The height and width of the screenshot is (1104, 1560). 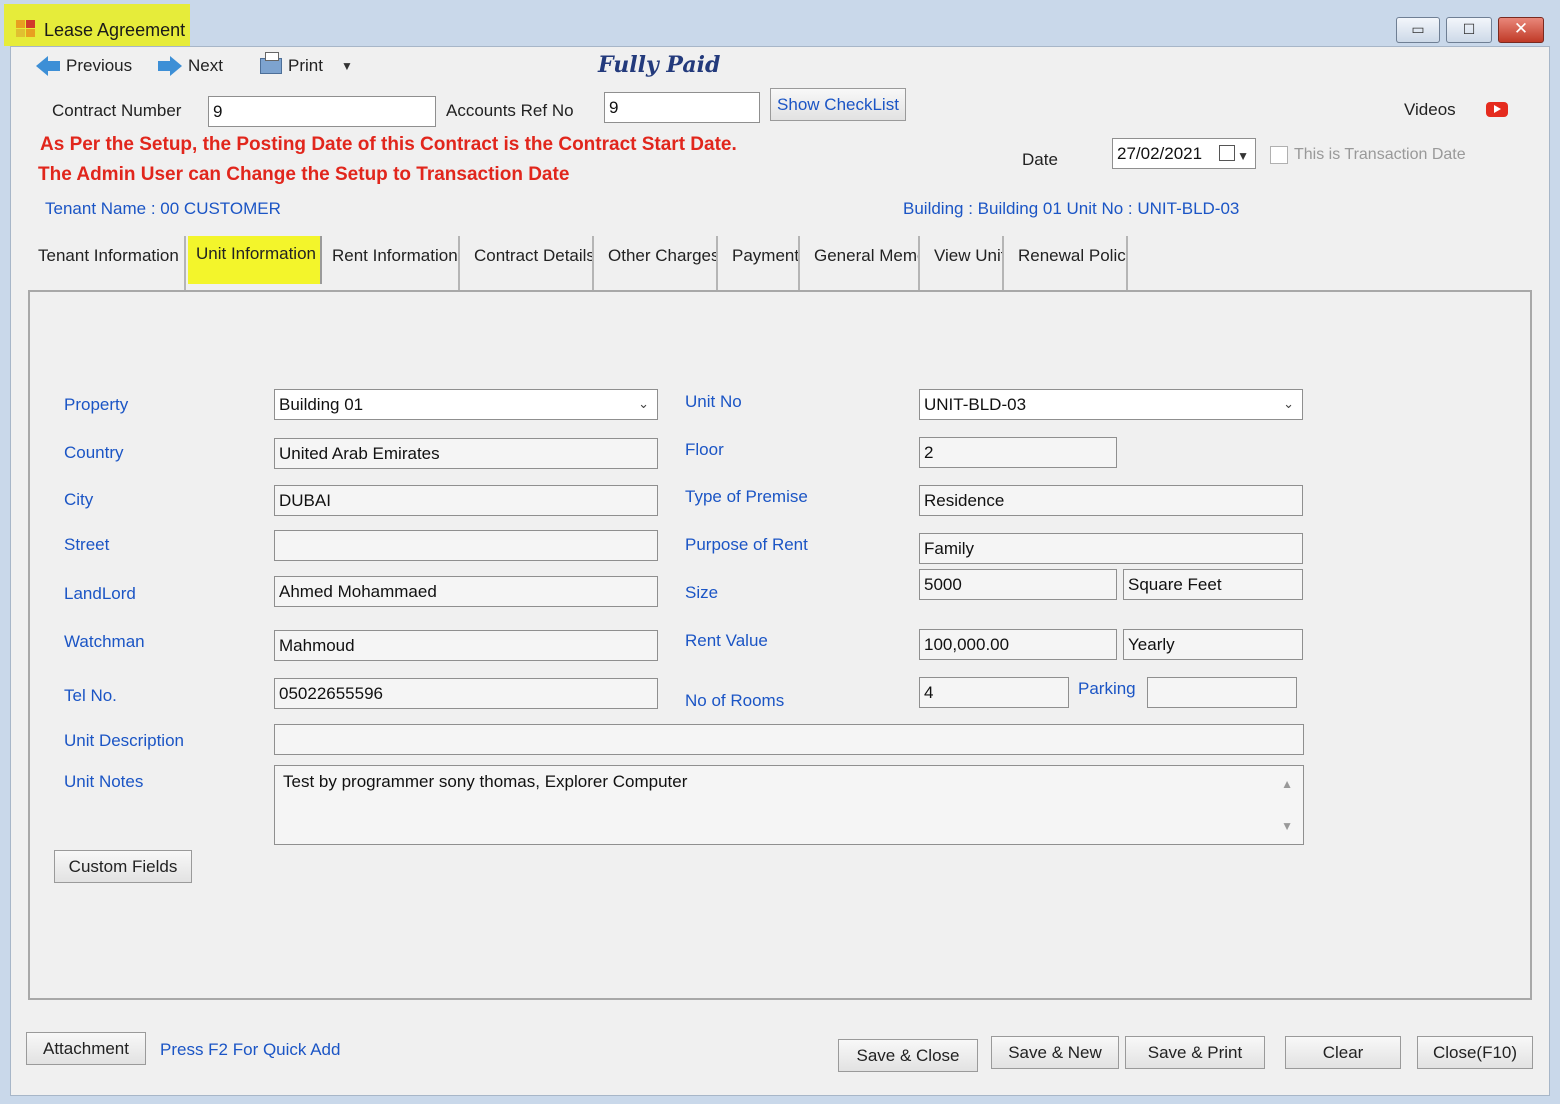 What do you see at coordinates (466, 591) in the screenshot?
I see `landlord-field: Ahmed Mohammaed` at bounding box center [466, 591].